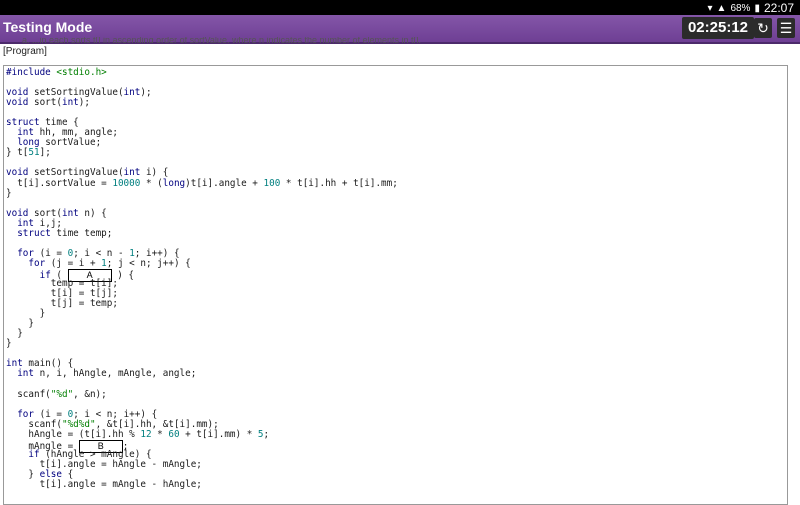  Describe the element at coordinates (56, 72) in the screenshot. I see `code-line: #include <stdio.h>` at that location.